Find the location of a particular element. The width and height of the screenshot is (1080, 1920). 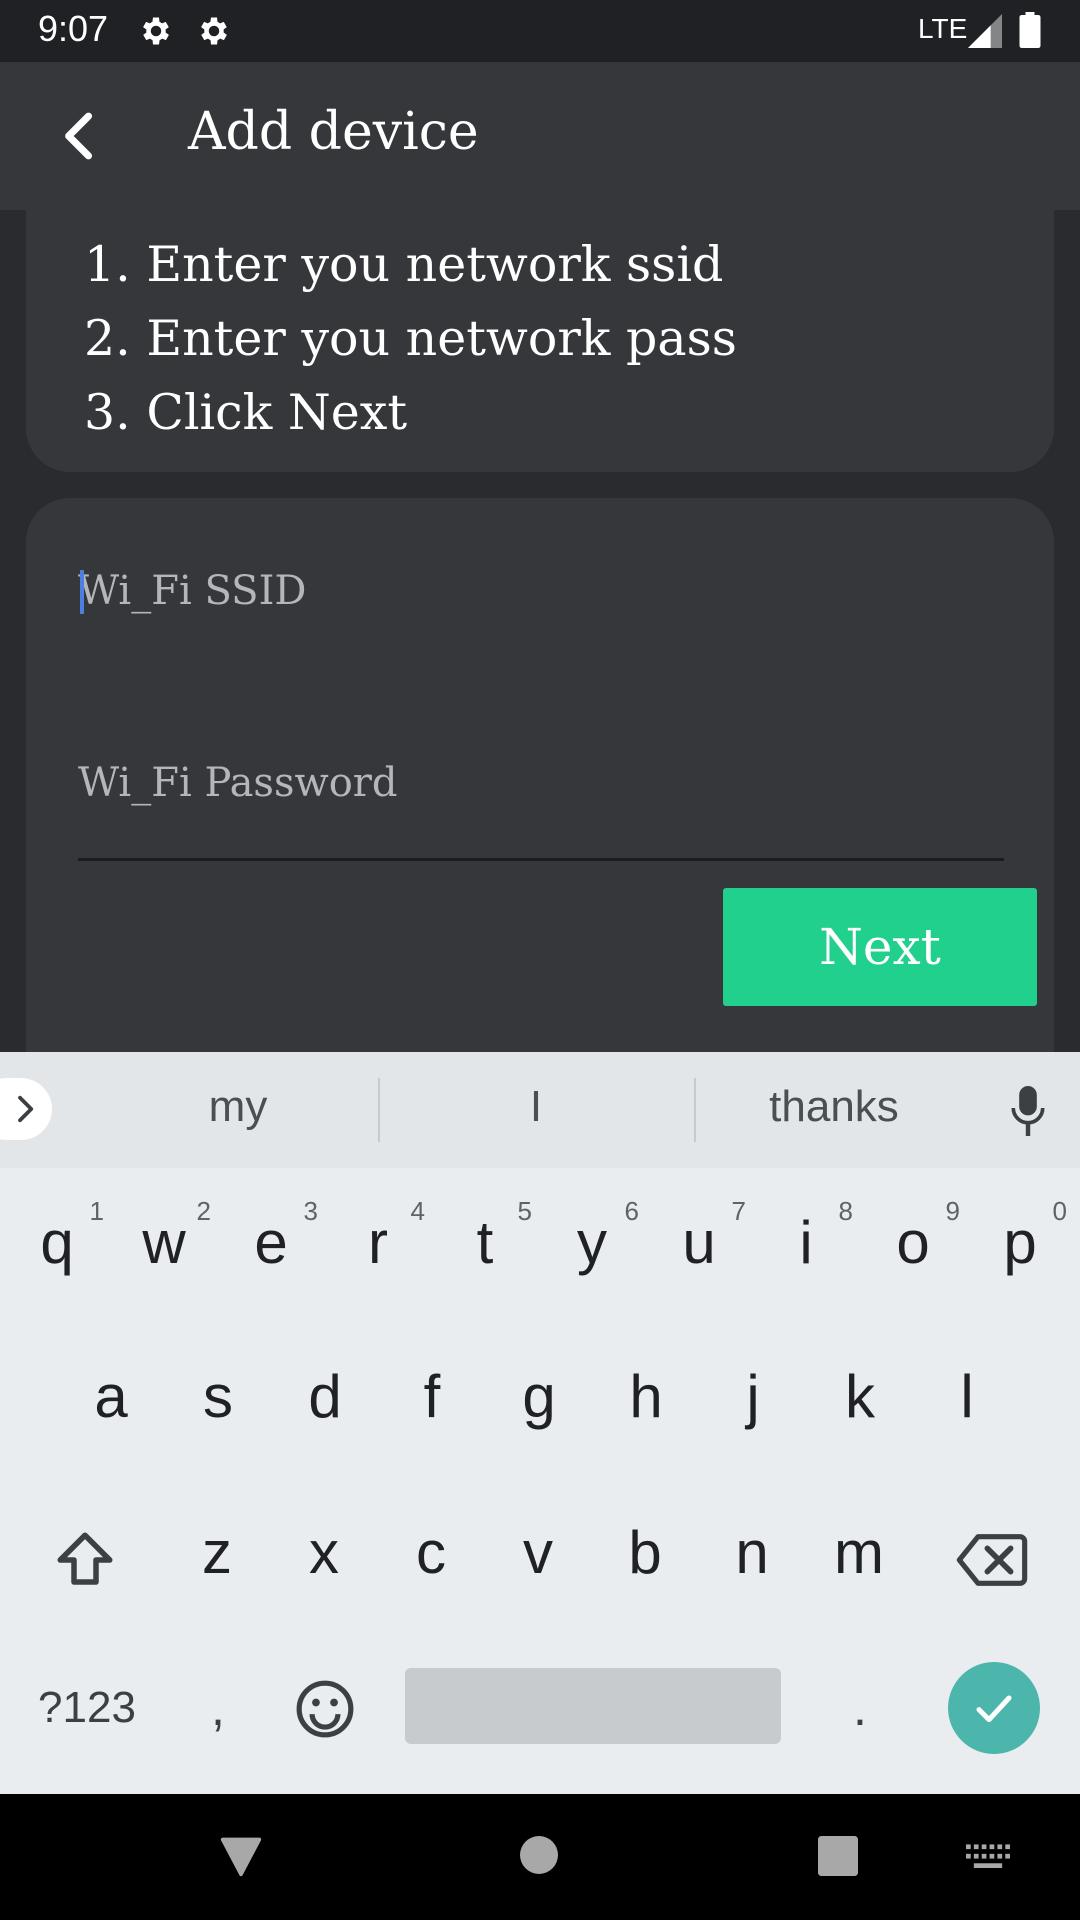

key-hint: 7 is located at coordinates (738, 1211).